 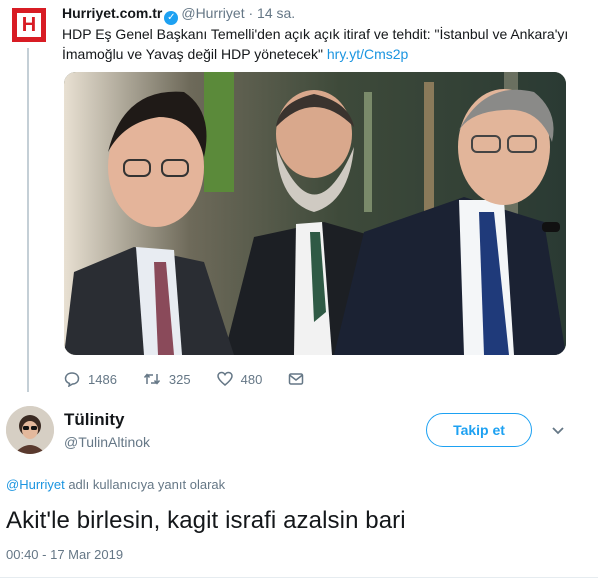 I want to click on avatar-photo, so click(x=30, y=430).